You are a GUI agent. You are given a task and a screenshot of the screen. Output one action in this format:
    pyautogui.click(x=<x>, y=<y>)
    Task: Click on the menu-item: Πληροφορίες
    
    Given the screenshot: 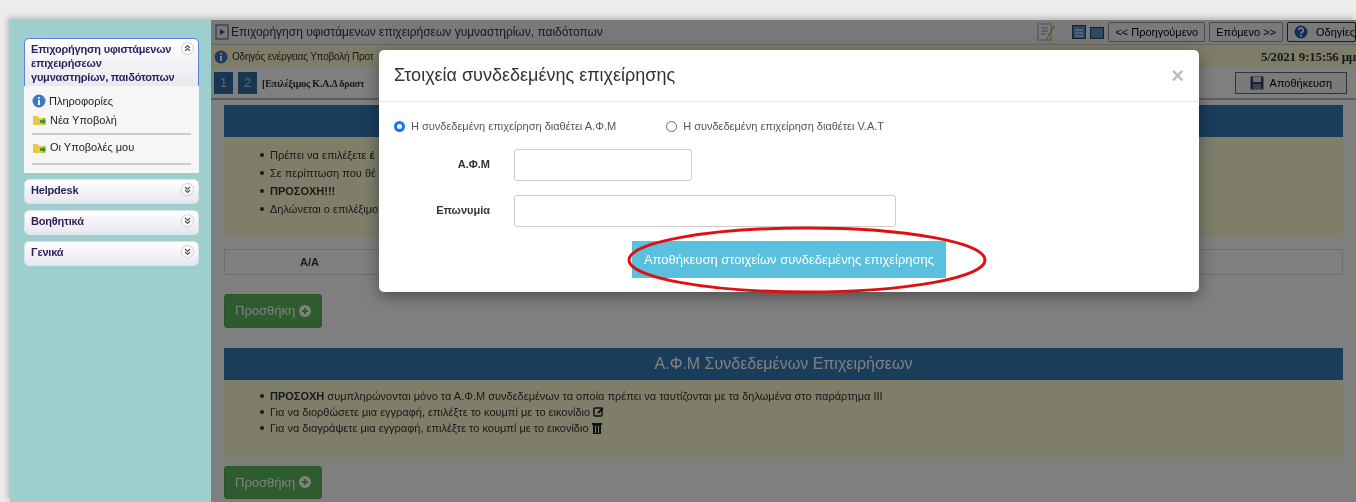 What is the action you would take?
    pyautogui.click(x=111, y=101)
    